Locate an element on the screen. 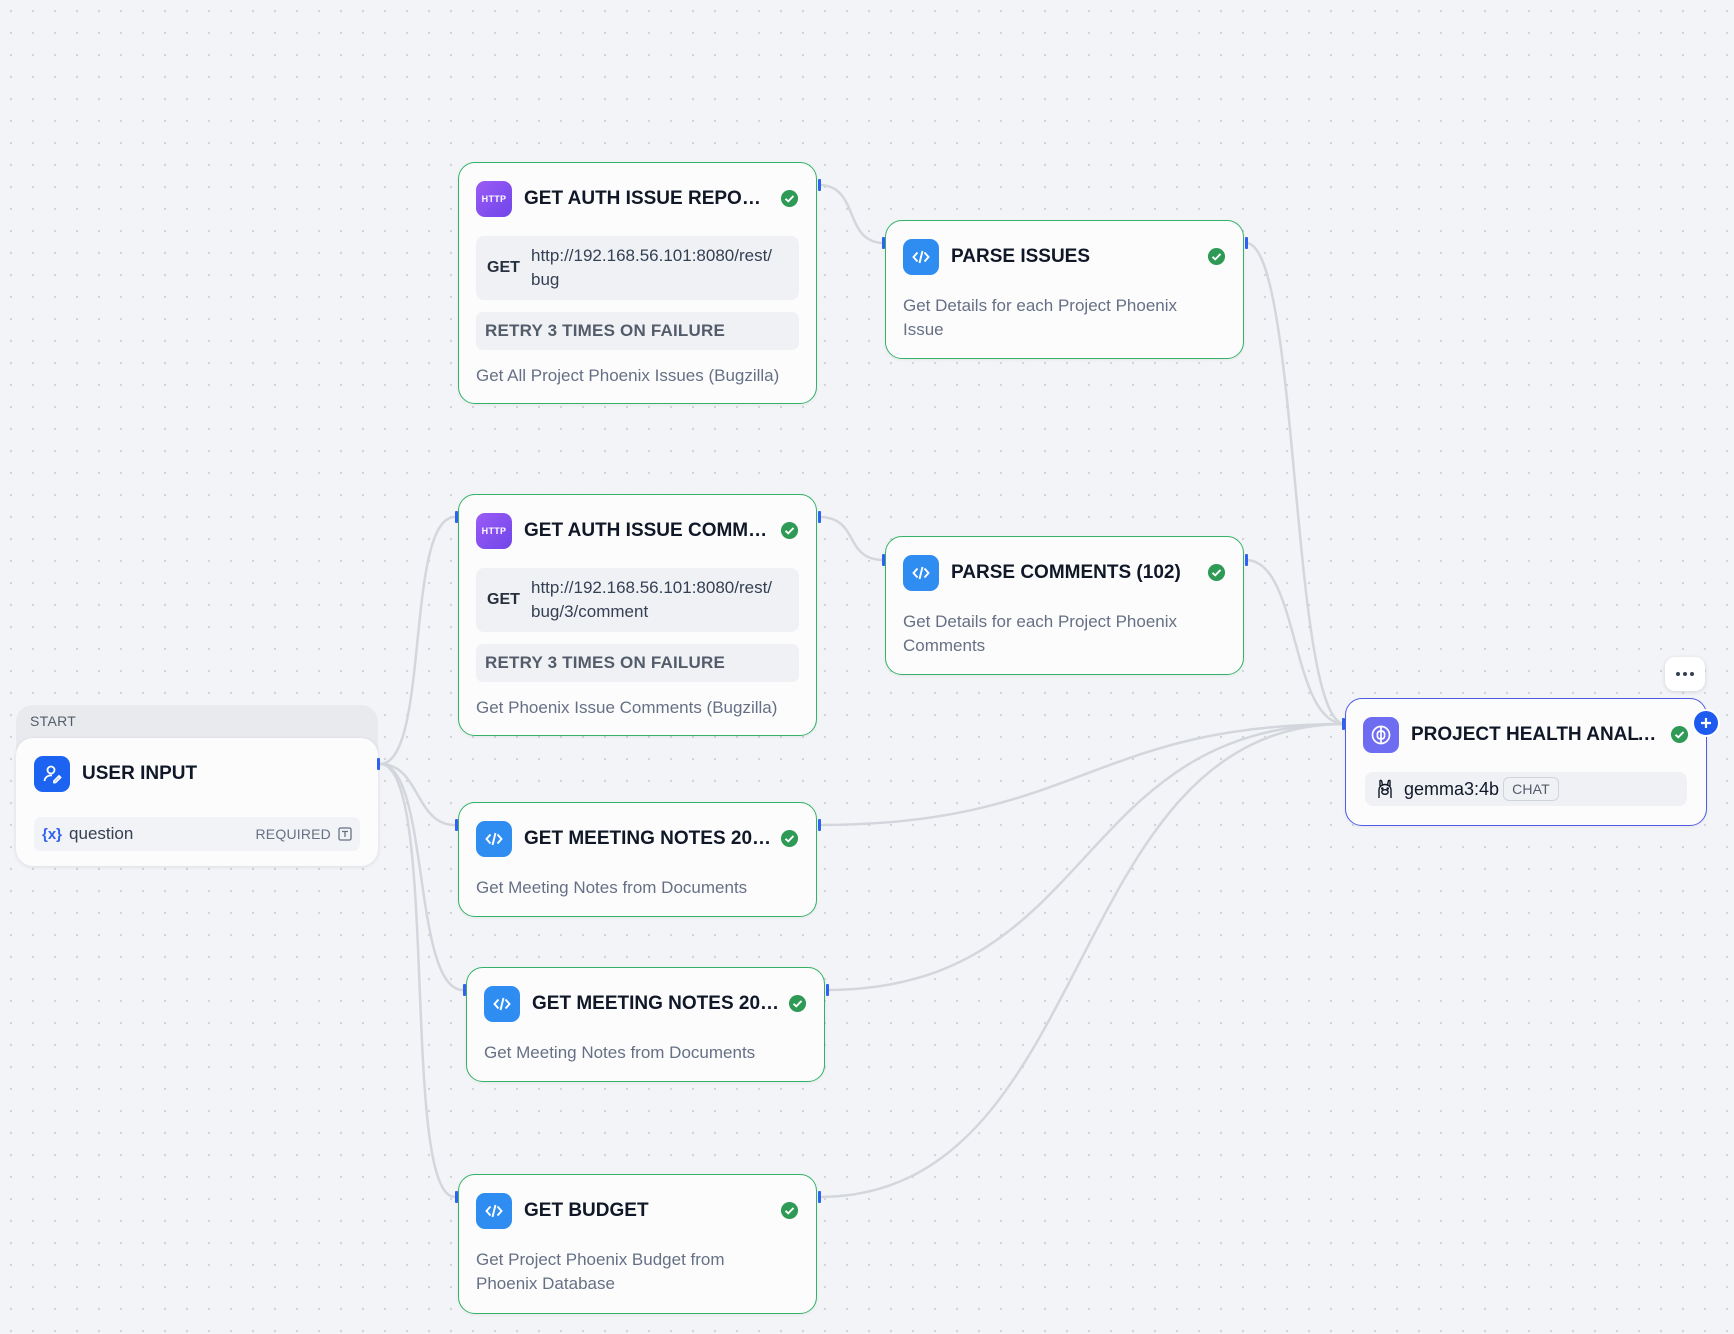 The width and height of the screenshot is (1734, 1334). plus-icon is located at coordinates (1706, 723).